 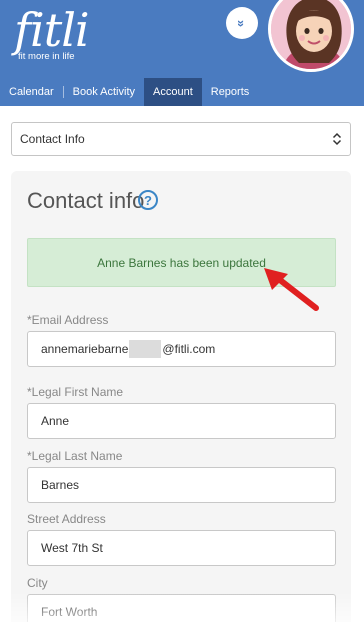 What do you see at coordinates (337, 139) in the screenshot?
I see `select-updown-icon` at bounding box center [337, 139].